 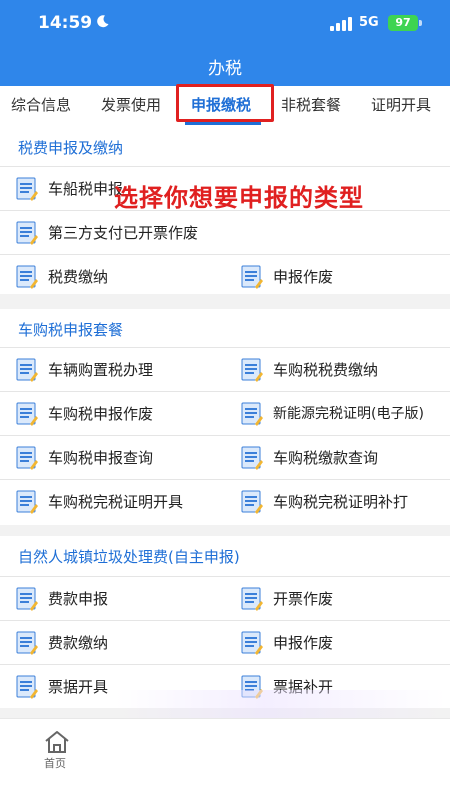 What do you see at coordinates (78, 599) in the screenshot?
I see `item-label: 费款申报` at bounding box center [78, 599].